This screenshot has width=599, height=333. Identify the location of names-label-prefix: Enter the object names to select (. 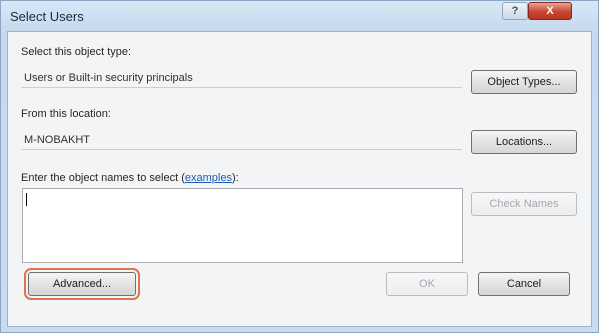
(103, 178).